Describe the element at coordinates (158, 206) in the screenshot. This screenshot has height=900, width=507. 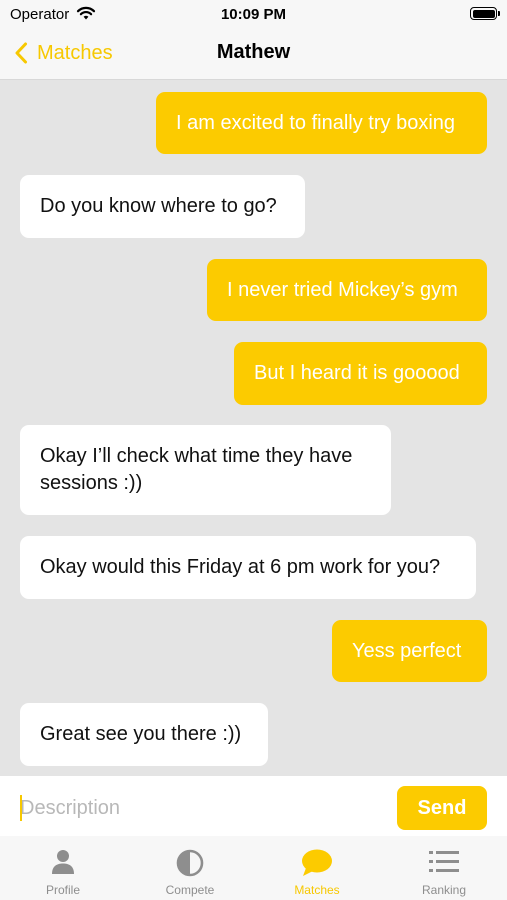
I see `message-text: Do you know where to go?` at that location.